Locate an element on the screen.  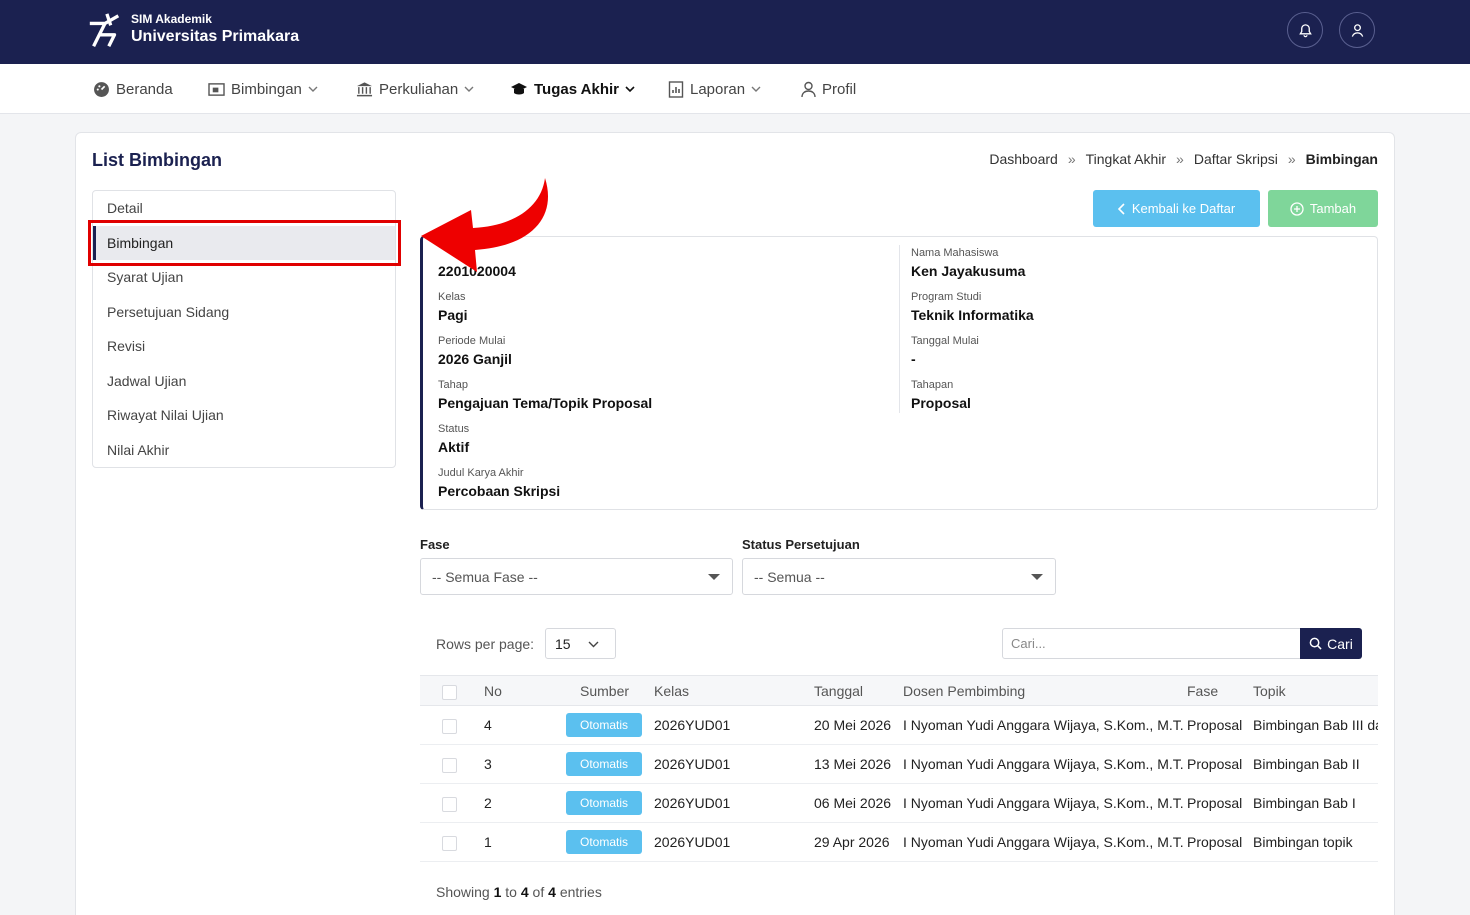
cell-tanggal: 20 Mei 2026 is located at coordinates (853, 725).